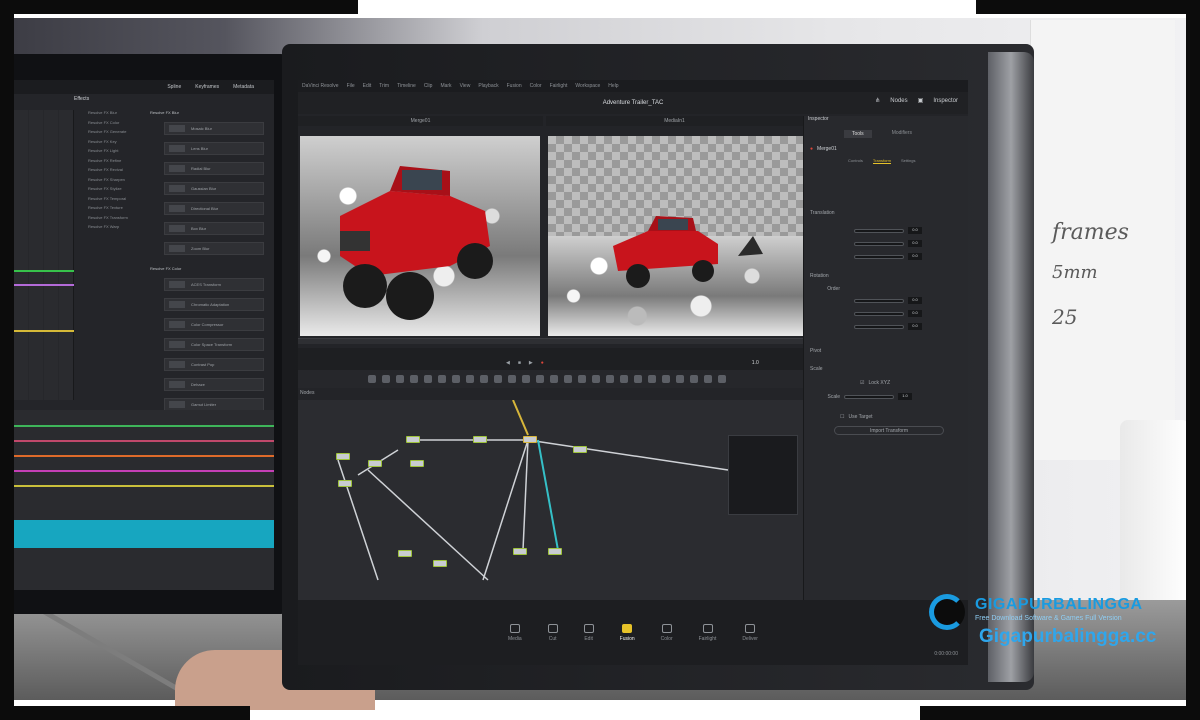 This screenshot has height=720, width=1200. I want to click on menu-item: Color, so click(536, 86).